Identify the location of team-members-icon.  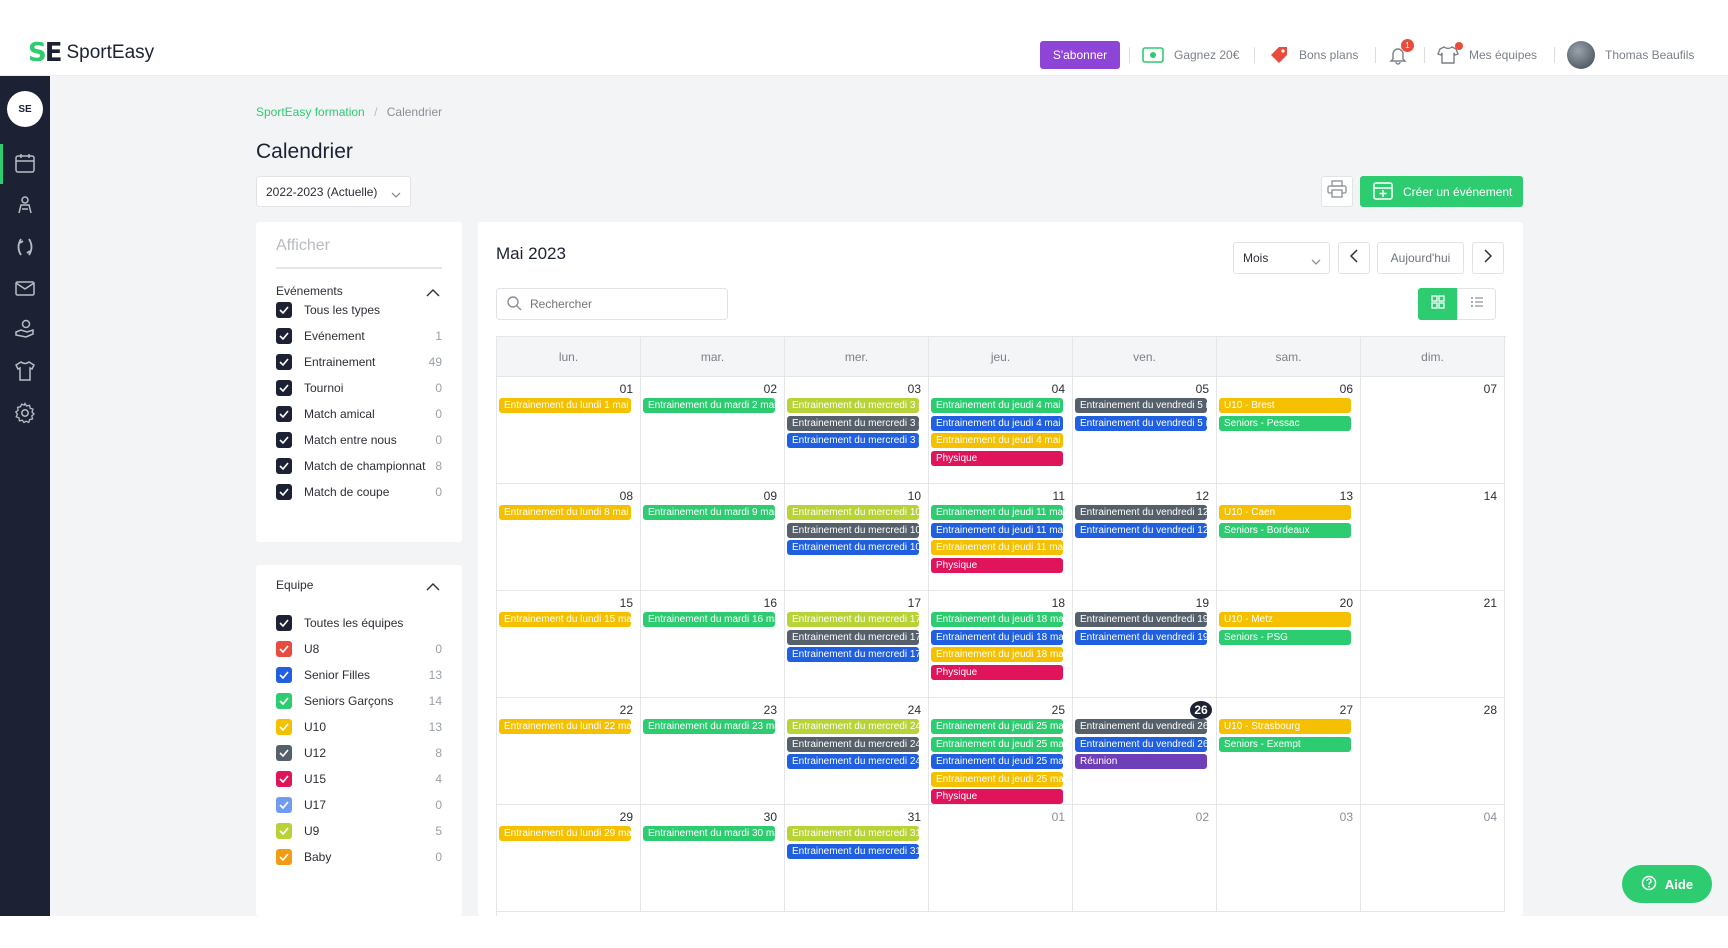
(25, 205).